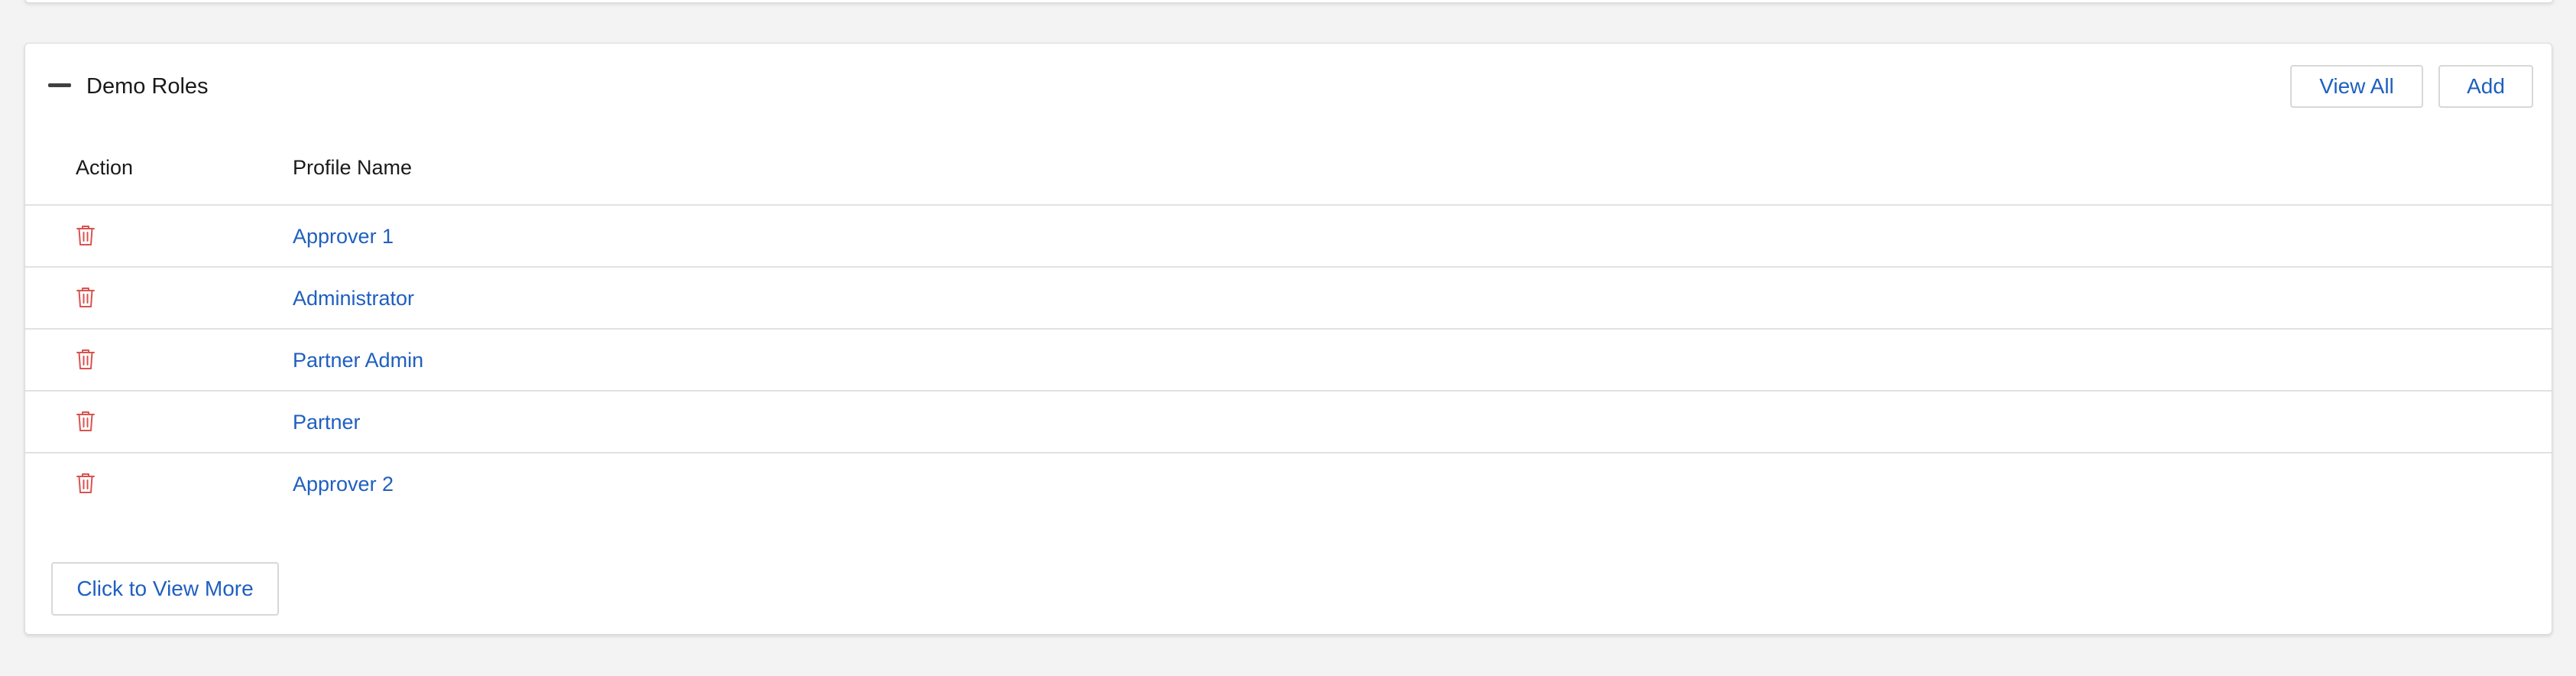 The height and width of the screenshot is (676, 2576). What do you see at coordinates (1289, 1) in the screenshot?
I see `previous-card` at bounding box center [1289, 1].